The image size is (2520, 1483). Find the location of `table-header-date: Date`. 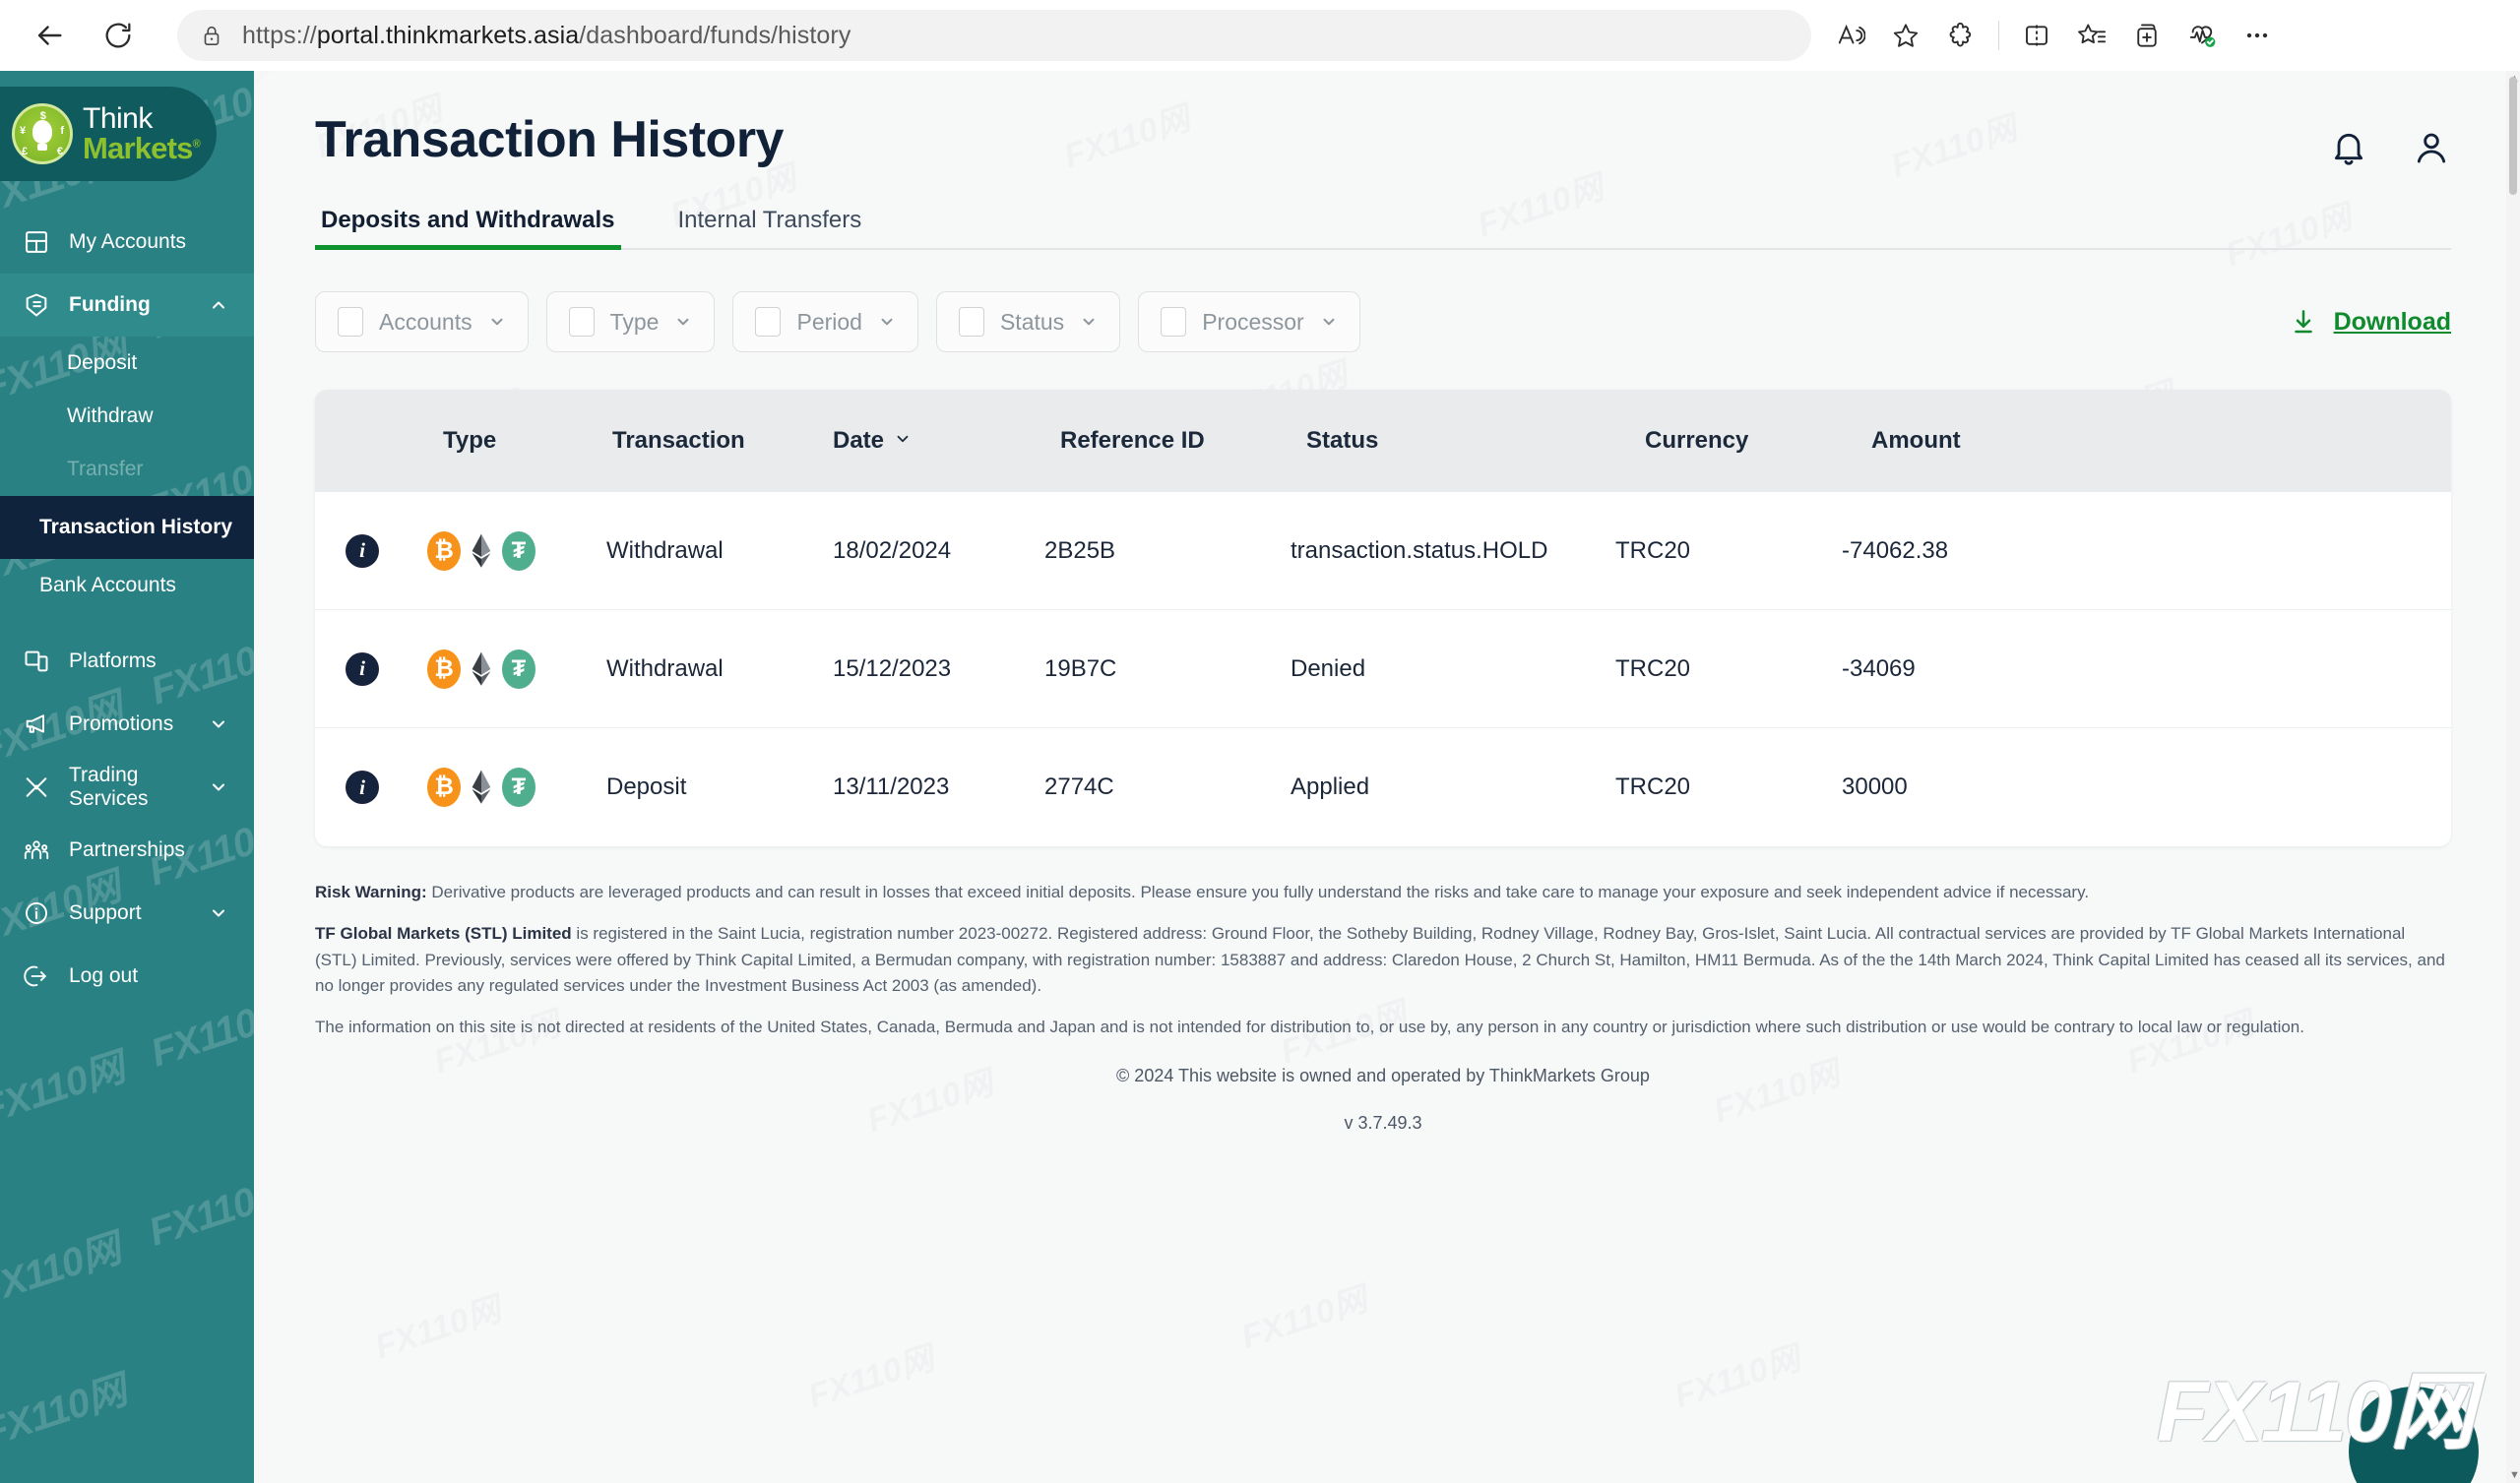

table-header-date: Date is located at coordinates (938, 441).